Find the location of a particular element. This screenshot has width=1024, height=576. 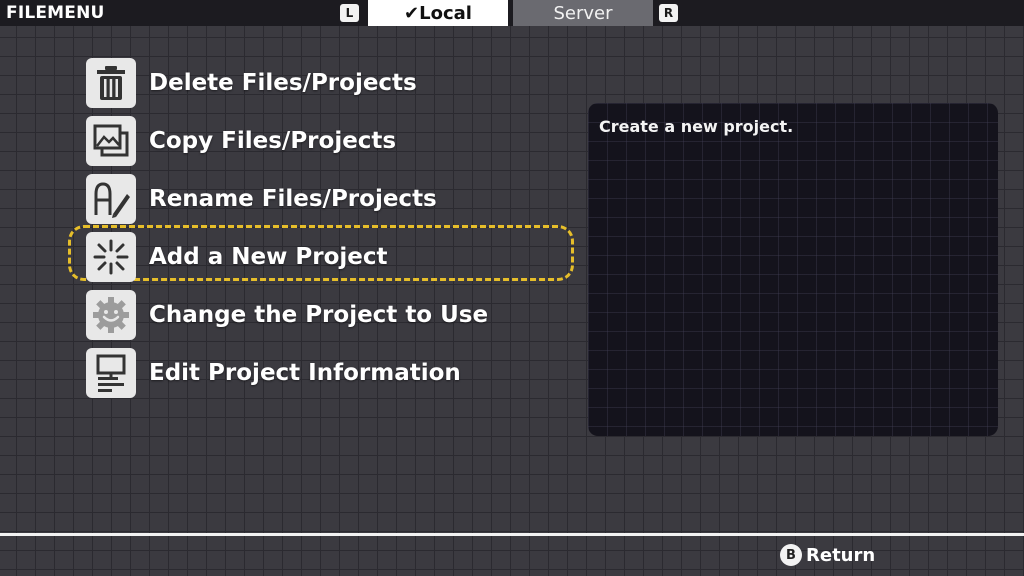

menu-item-copy: Copy Files/Projects is located at coordinates (326, 141).